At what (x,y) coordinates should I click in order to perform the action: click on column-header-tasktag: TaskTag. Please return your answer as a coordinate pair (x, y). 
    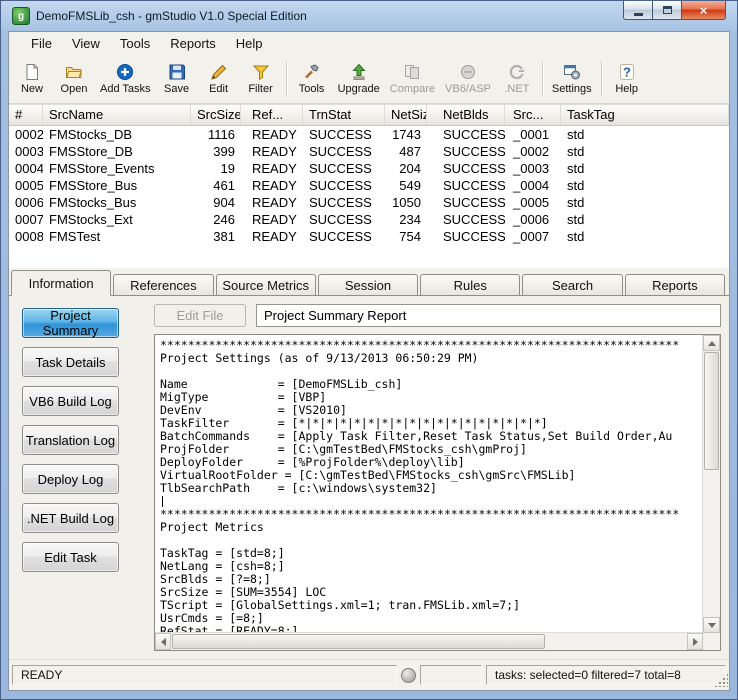
    Looking at the image, I should click on (645, 115).